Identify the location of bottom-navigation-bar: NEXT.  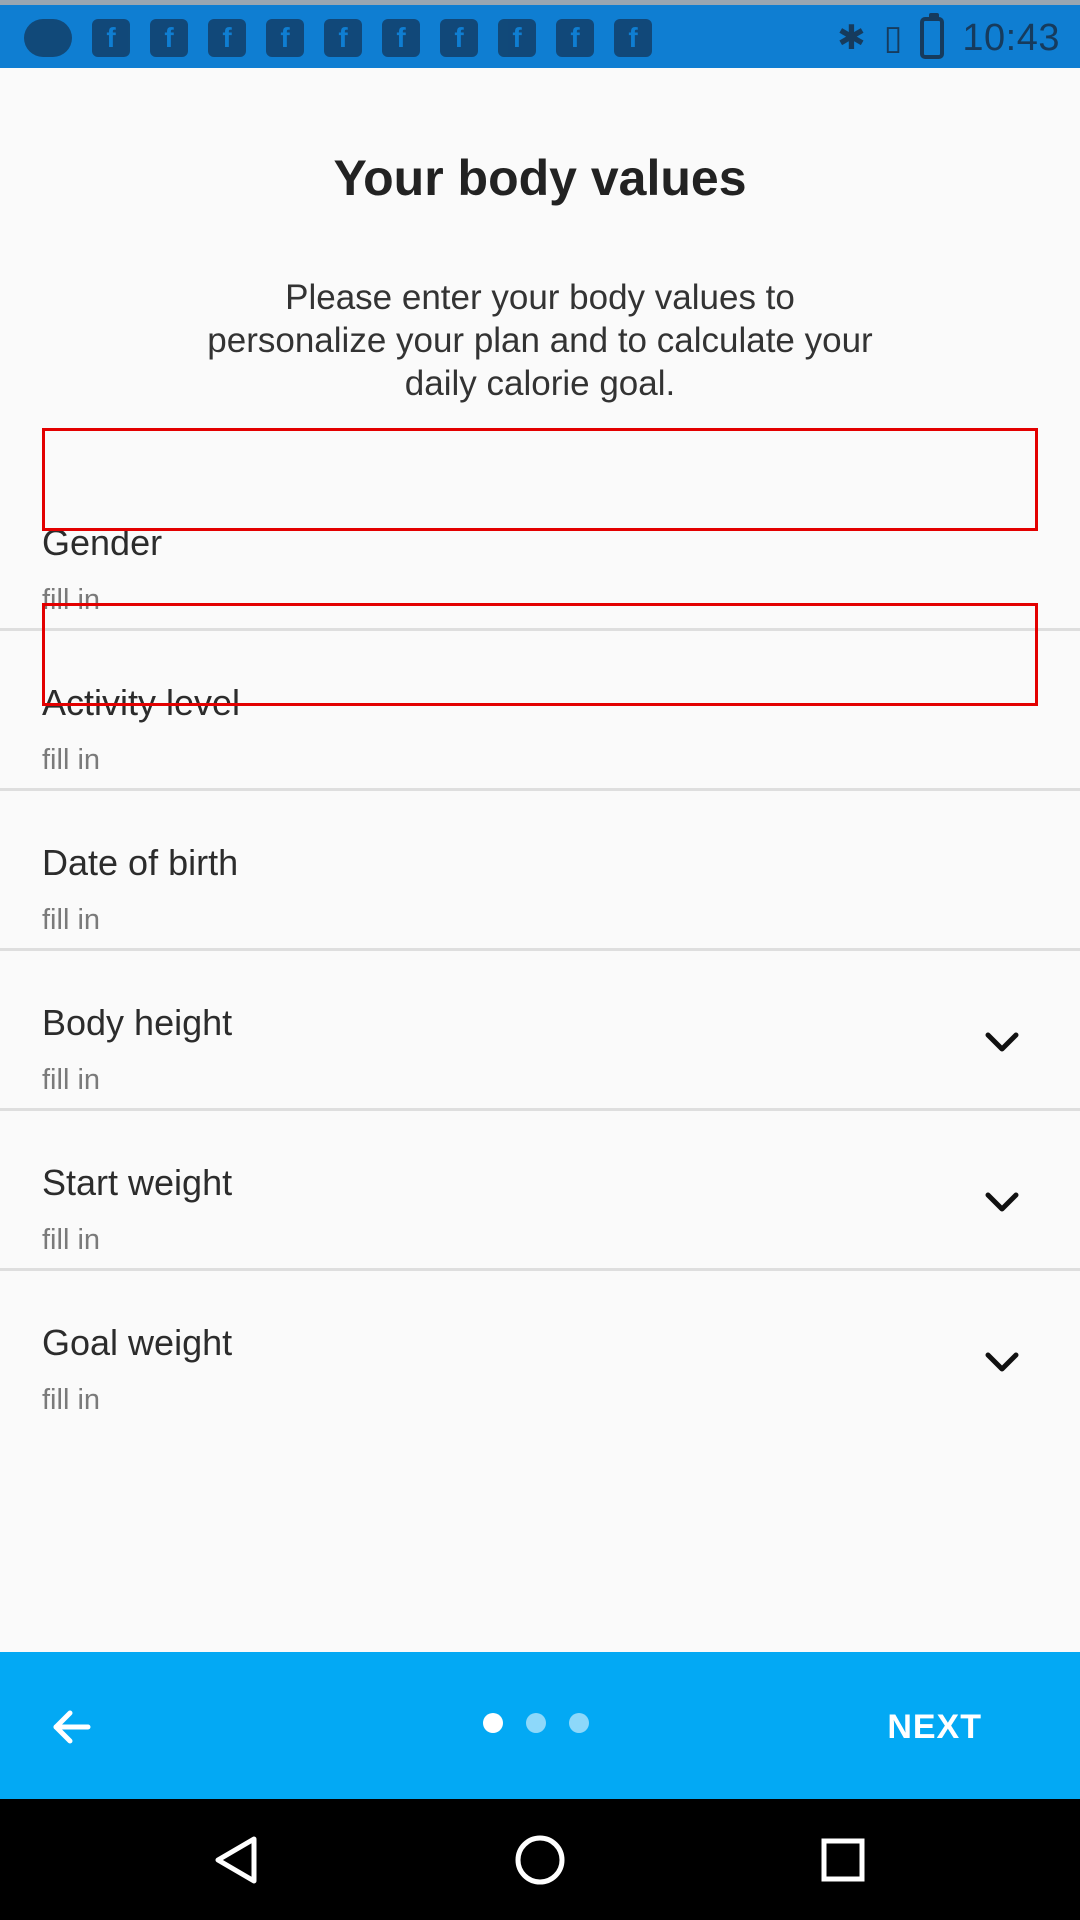
(540, 1725).